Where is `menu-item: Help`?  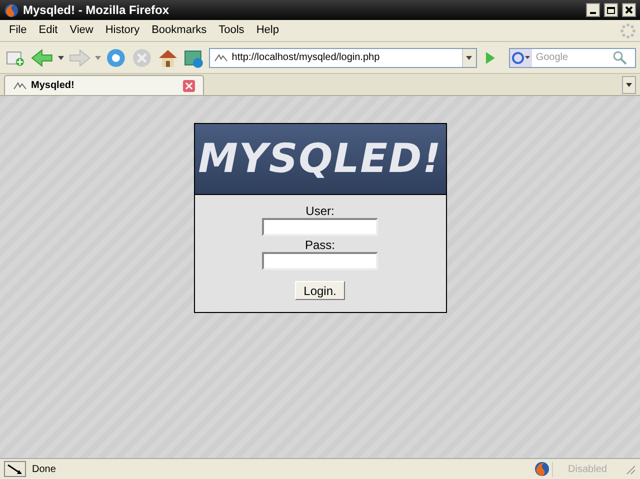
menu-item: Help is located at coordinates (267, 30).